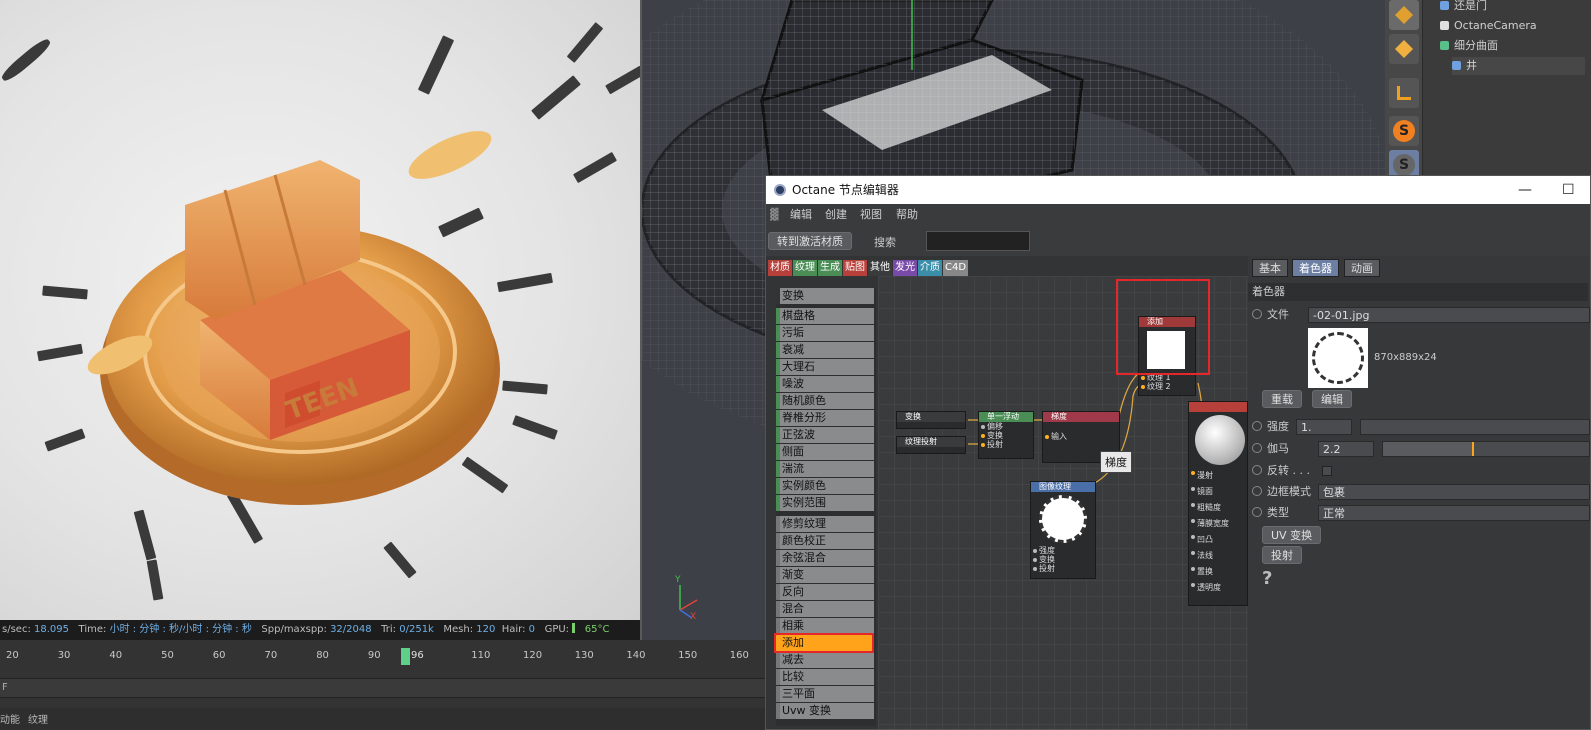 The width and height of the screenshot is (1591, 730). Describe the element at coordinates (931, 445) in the screenshot. I see `node-projection: 纹理投射` at that location.